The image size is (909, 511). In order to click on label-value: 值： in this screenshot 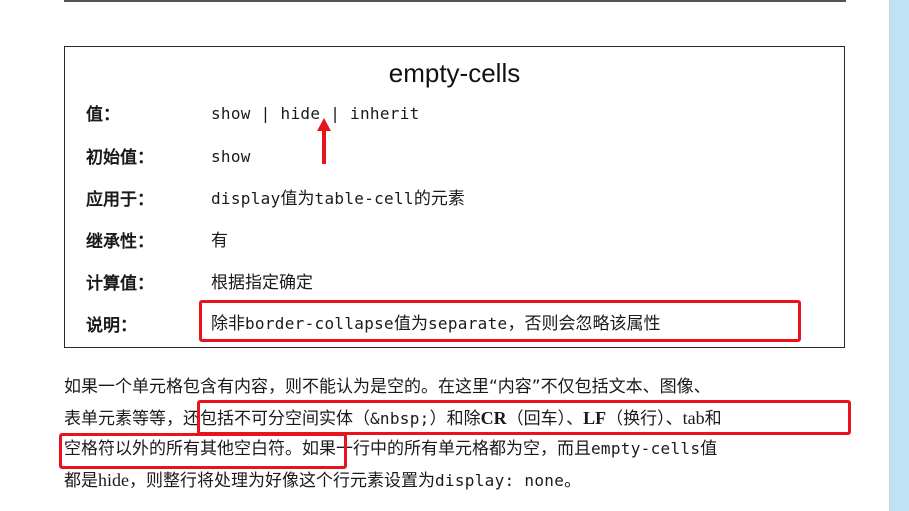, I will do `click(103, 115)`.